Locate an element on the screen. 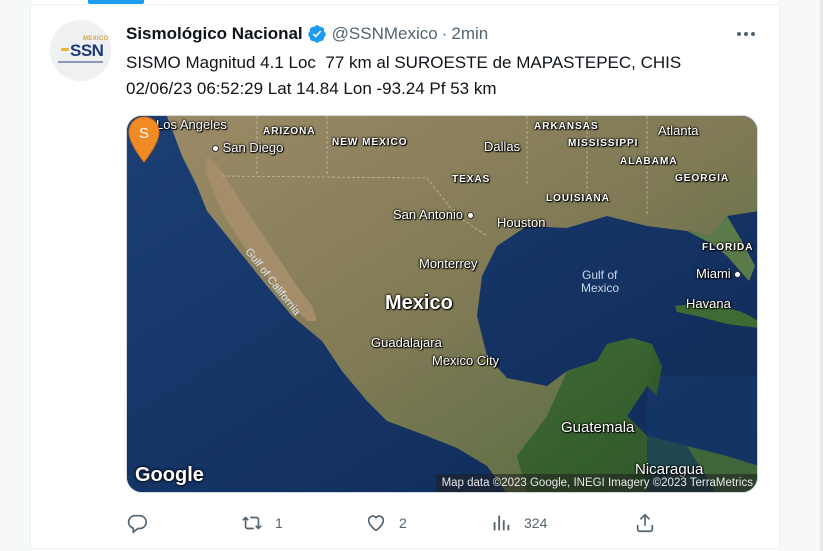 The width and height of the screenshot is (823, 551). tweet-header: Sismológico Nacional @SSNMexico · 2min is located at coordinates (307, 34).